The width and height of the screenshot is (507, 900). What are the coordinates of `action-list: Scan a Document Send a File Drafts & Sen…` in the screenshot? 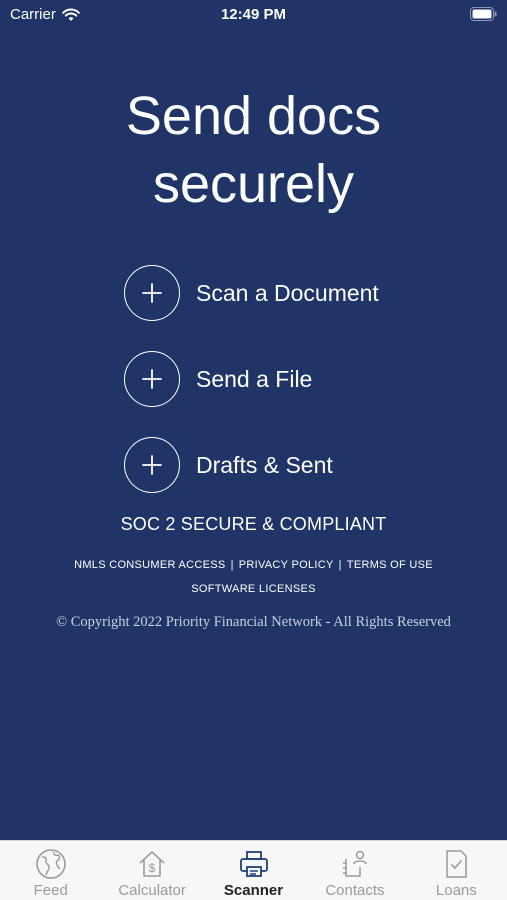 It's located at (251, 394).